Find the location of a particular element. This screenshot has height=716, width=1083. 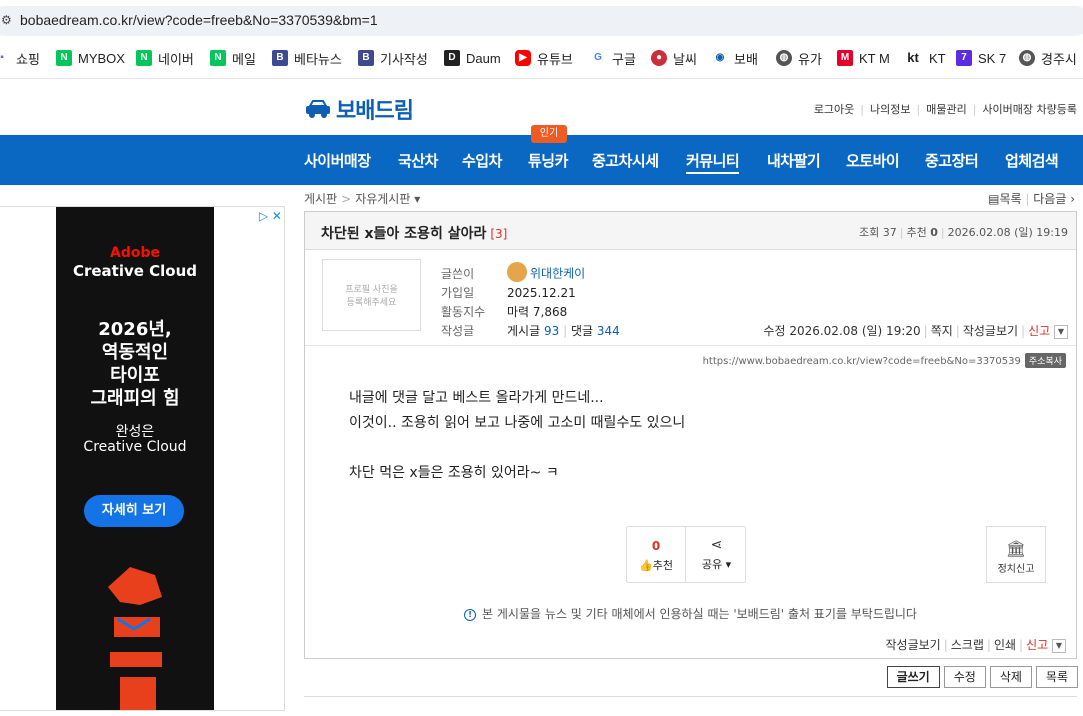

ad-headline: 그래피의 힘 is located at coordinates (135, 398).